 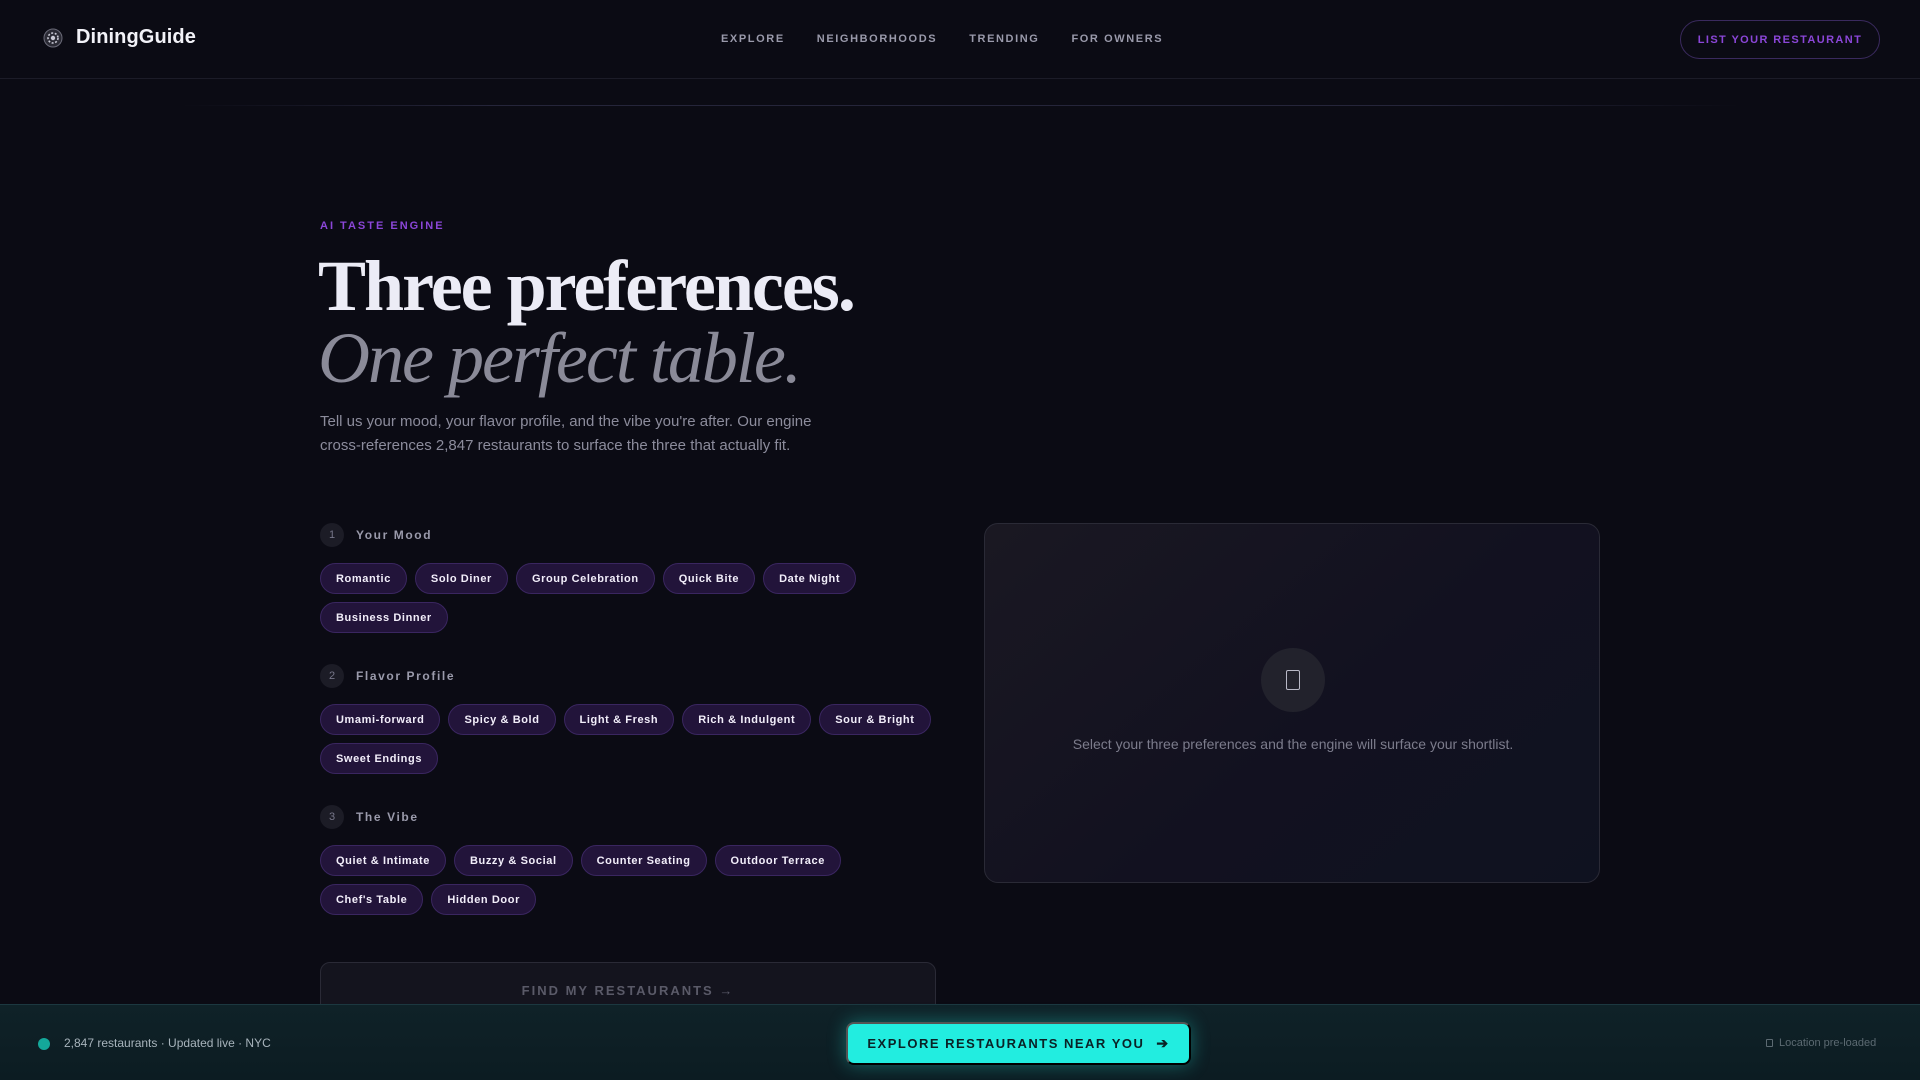 I want to click on location-status: Location pre-loaded, so click(x=1821, y=1043).